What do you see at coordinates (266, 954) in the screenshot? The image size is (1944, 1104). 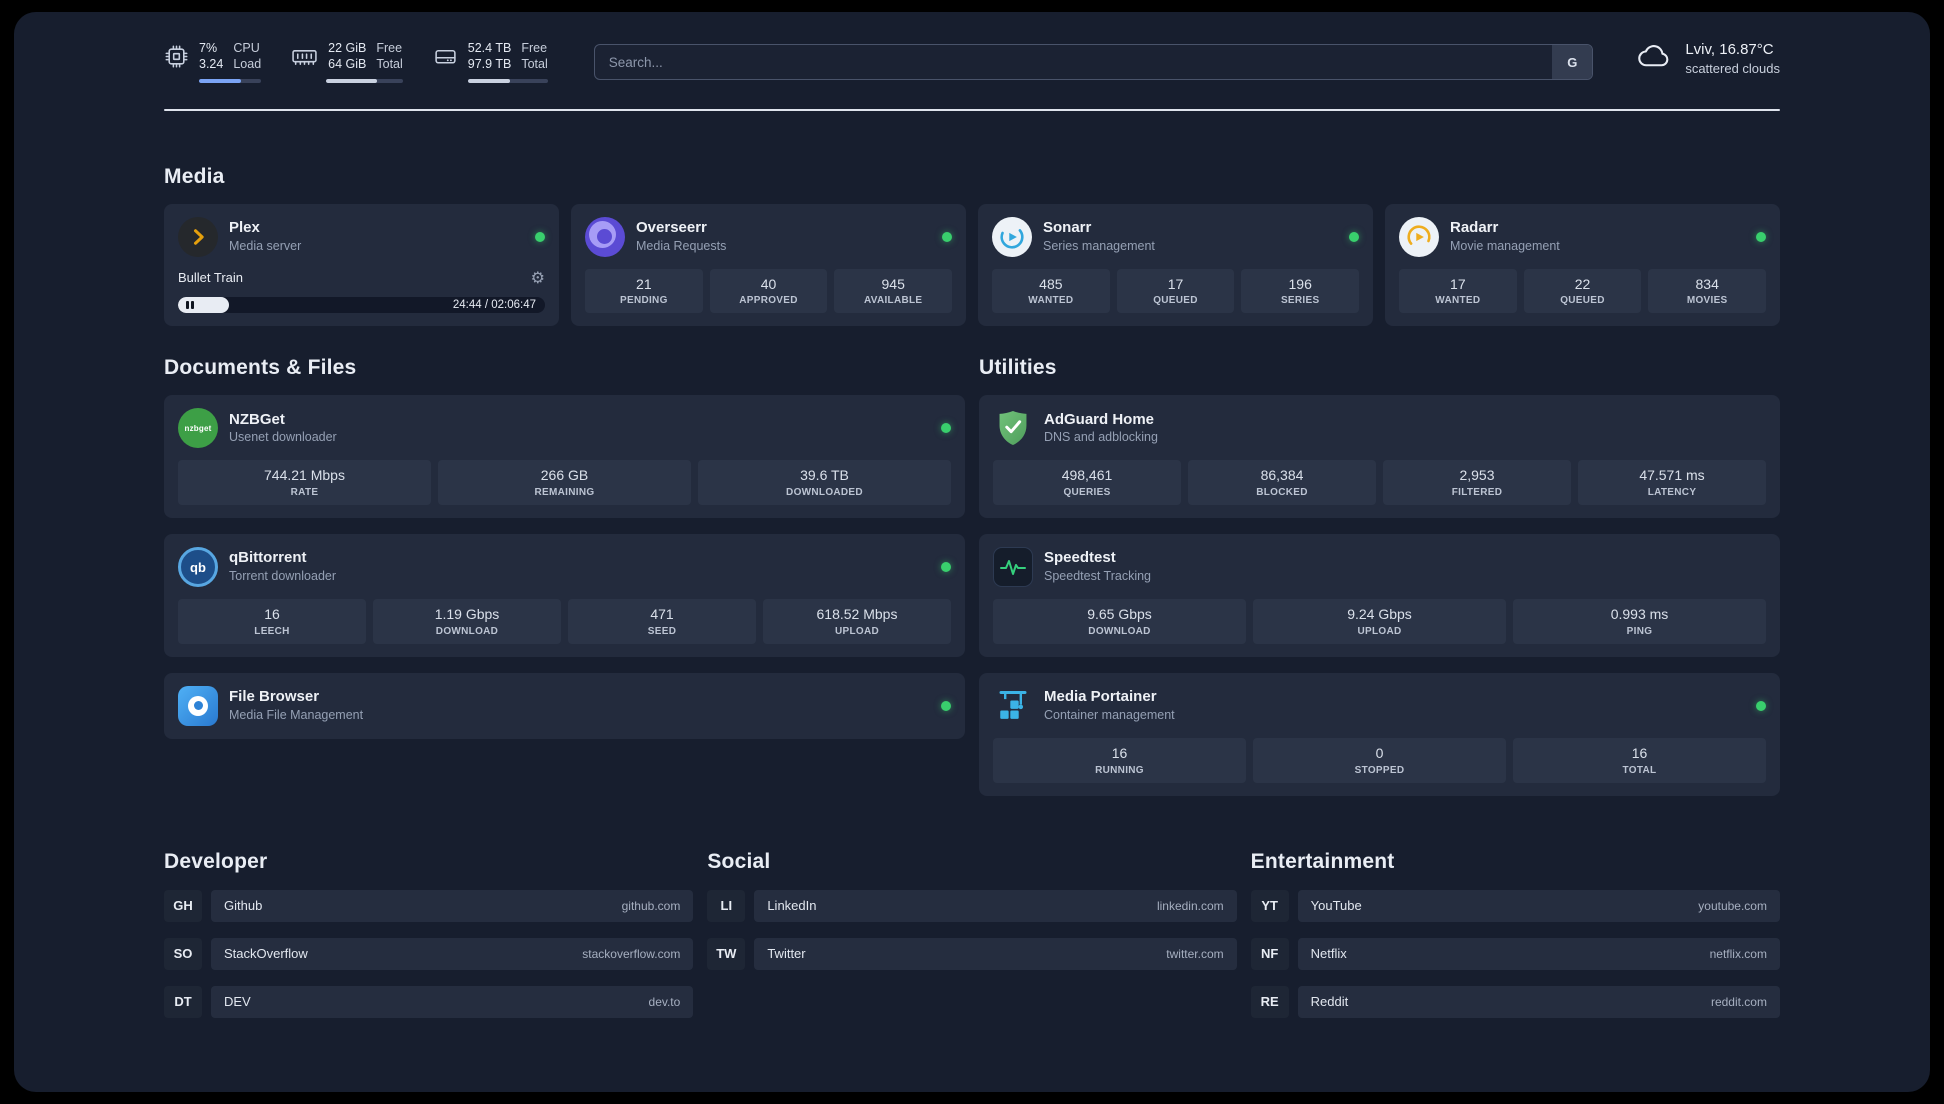 I see `bookmark-name: StackOverflow` at bounding box center [266, 954].